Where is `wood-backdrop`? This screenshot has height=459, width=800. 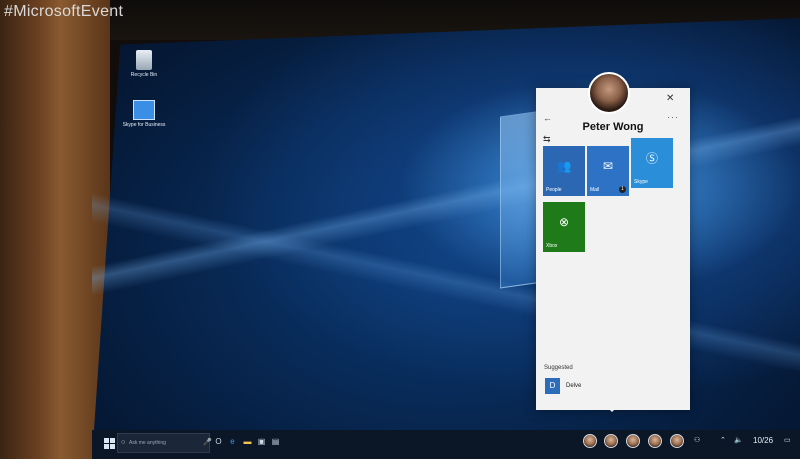 wood-backdrop is located at coordinates (55, 229).